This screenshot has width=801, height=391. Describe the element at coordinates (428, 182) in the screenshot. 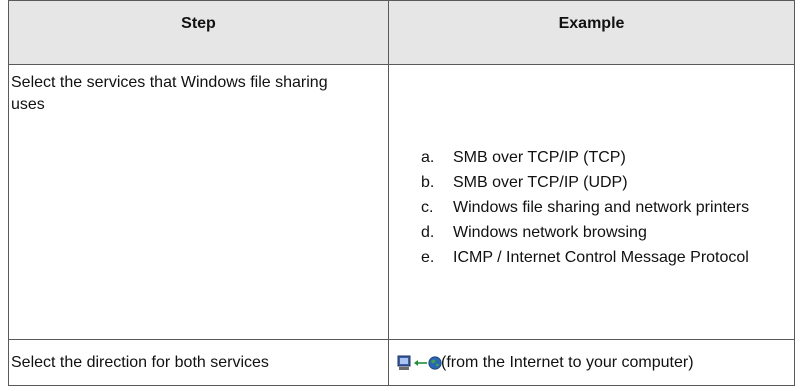

I see `option-letter: b.` at that location.